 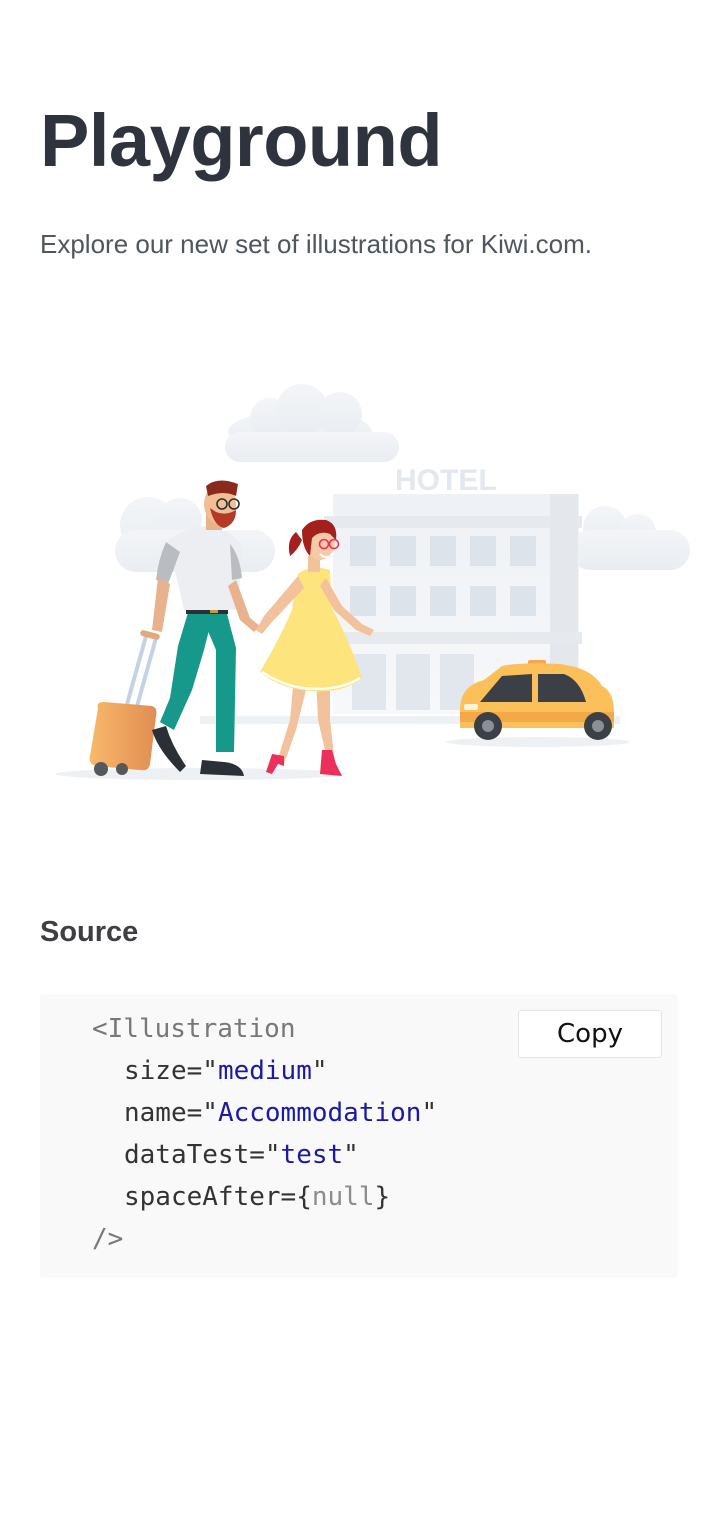 I want to click on code-open-tag: <Illustration, so click(x=194, y=1029).